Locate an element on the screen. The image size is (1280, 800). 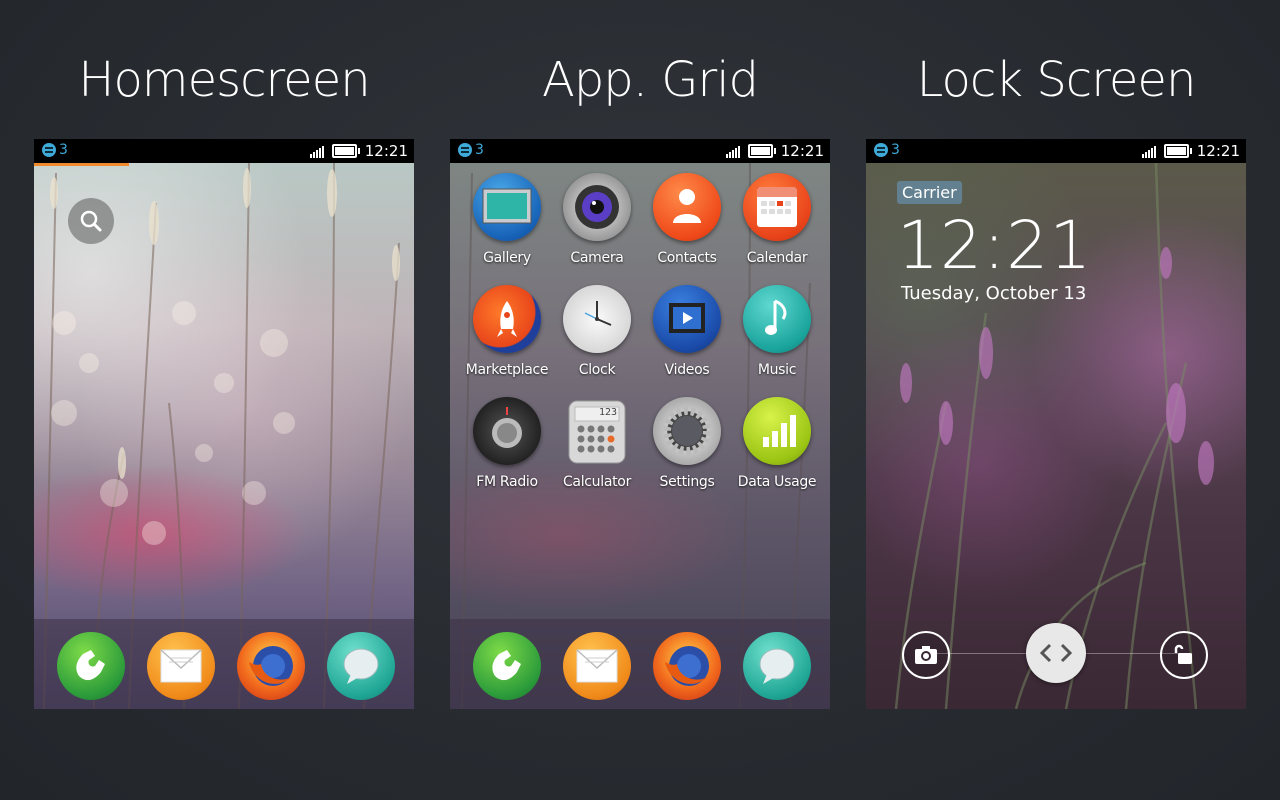
app-label: Marketplace is located at coordinates (507, 370).